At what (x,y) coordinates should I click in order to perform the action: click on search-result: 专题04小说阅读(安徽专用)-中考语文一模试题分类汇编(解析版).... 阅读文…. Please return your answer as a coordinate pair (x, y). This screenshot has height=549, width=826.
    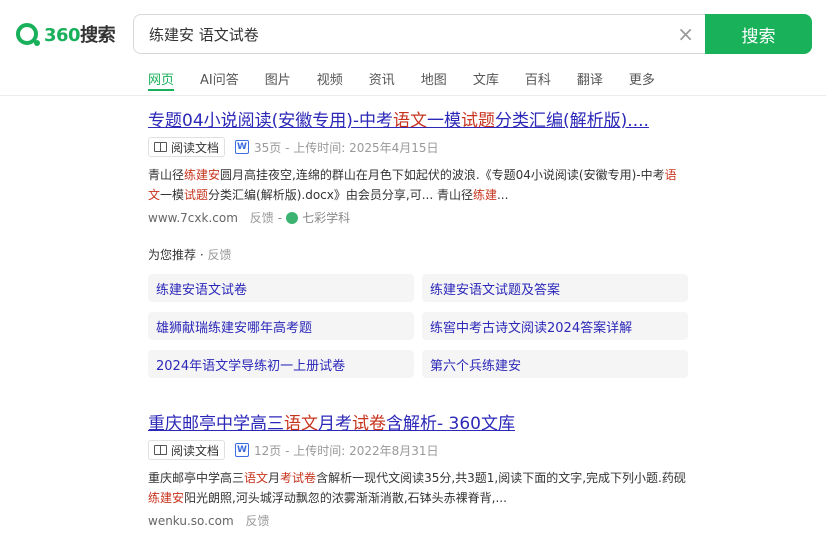
    Looking at the image, I should click on (418, 168).